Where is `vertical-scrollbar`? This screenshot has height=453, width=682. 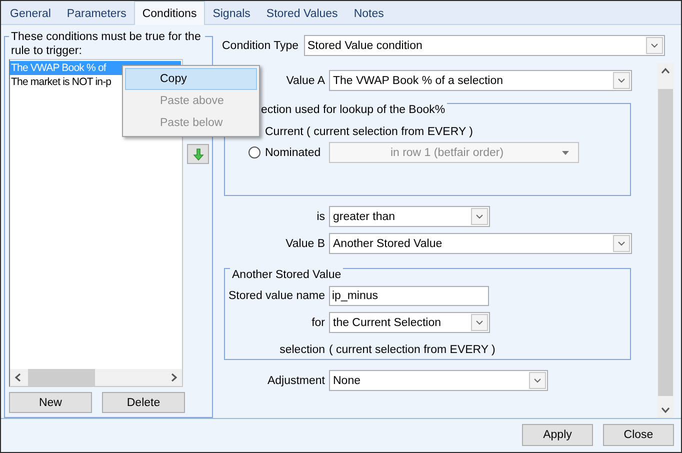 vertical-scrollbar is located at coordinates (665, 240).